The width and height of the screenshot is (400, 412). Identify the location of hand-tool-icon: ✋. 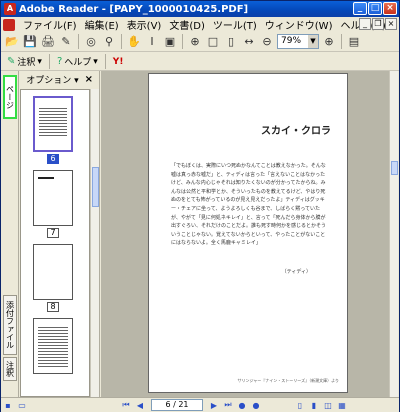
(134, 42).